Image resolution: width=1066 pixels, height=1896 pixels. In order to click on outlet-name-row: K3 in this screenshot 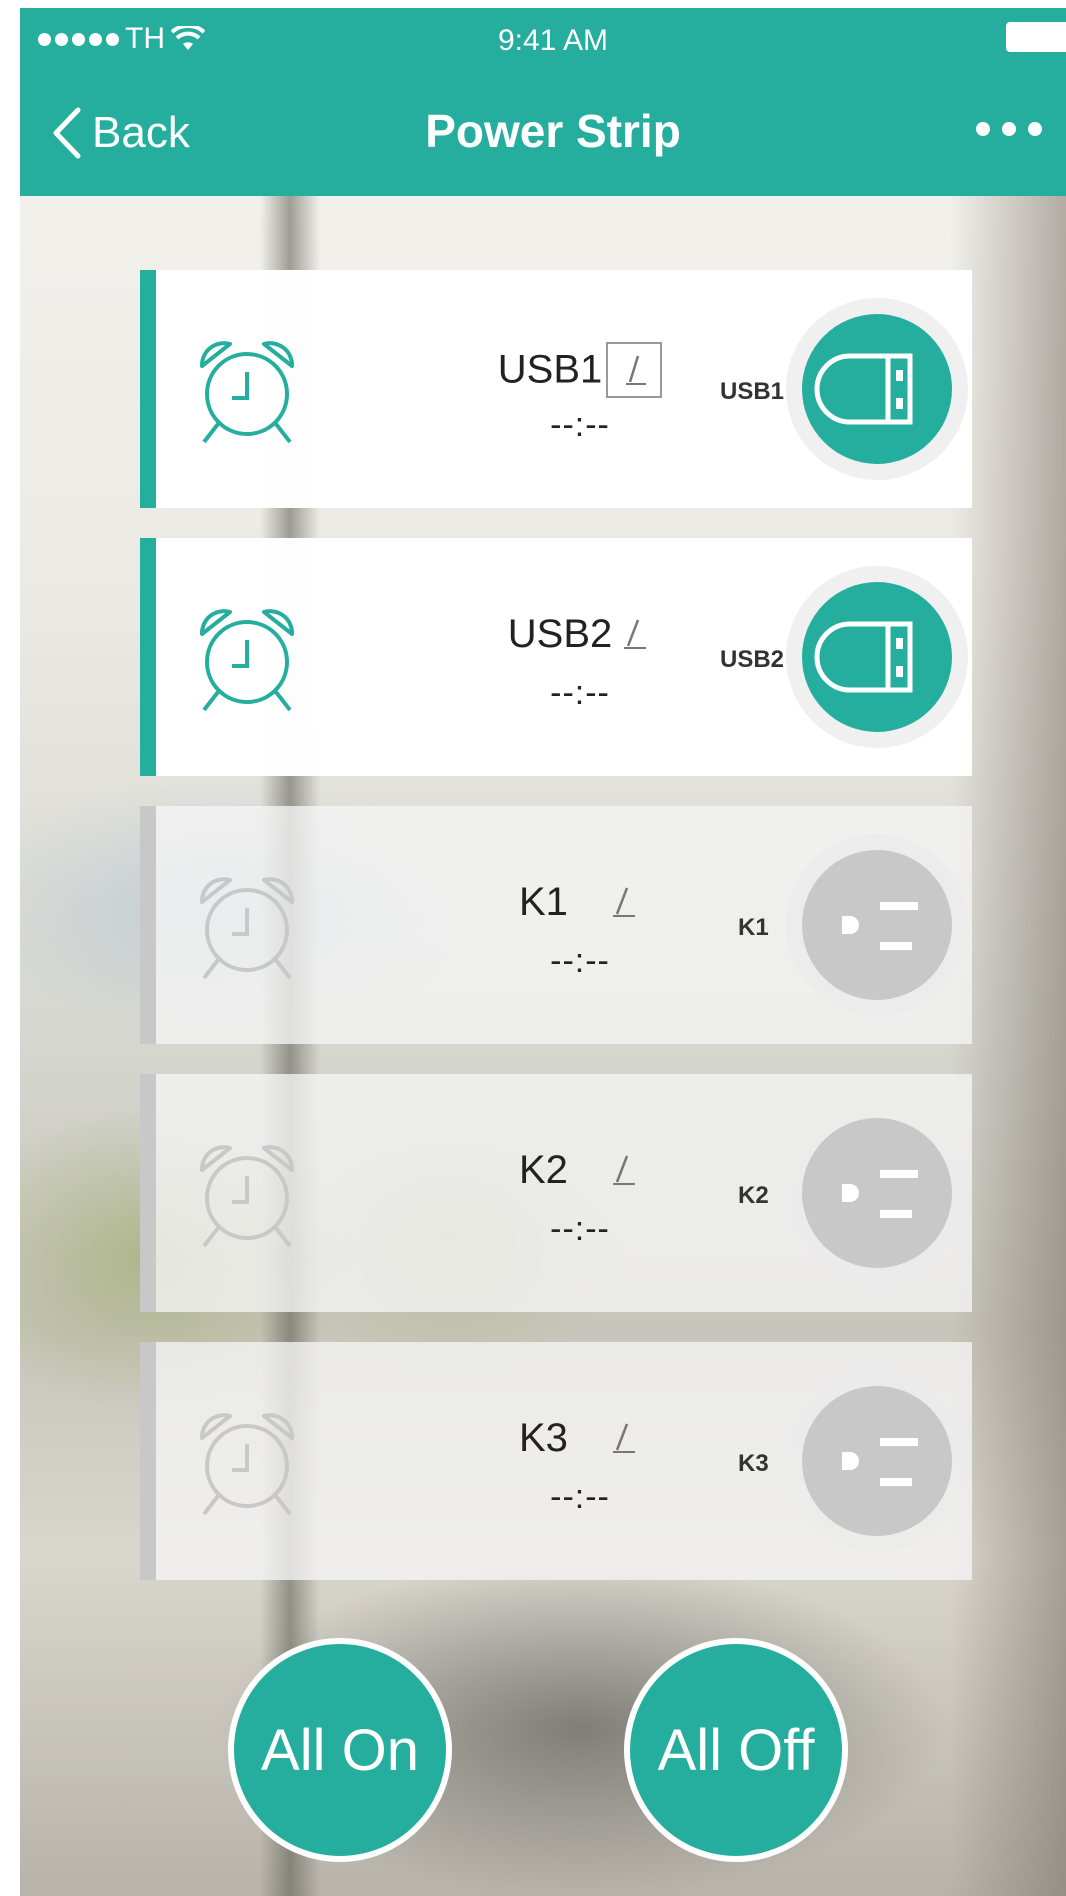, I will do `click(580, 1437)`.